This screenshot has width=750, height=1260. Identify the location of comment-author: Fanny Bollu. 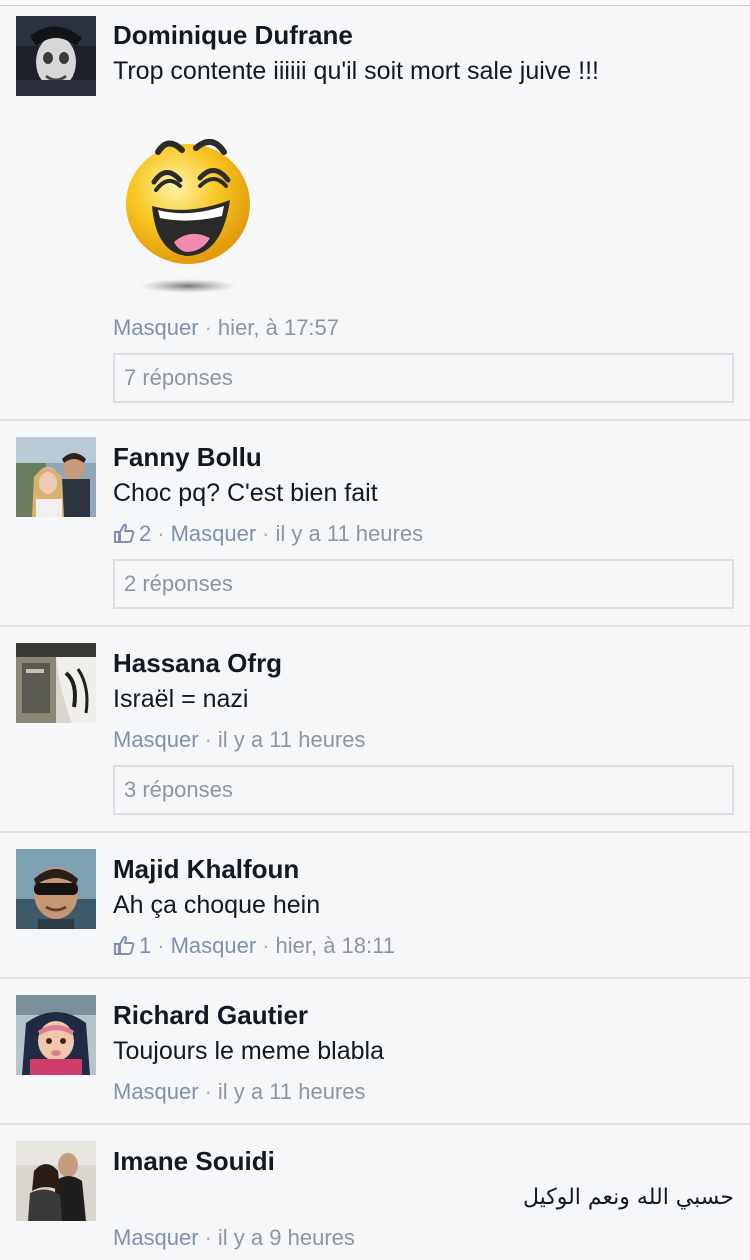
(187, 457).